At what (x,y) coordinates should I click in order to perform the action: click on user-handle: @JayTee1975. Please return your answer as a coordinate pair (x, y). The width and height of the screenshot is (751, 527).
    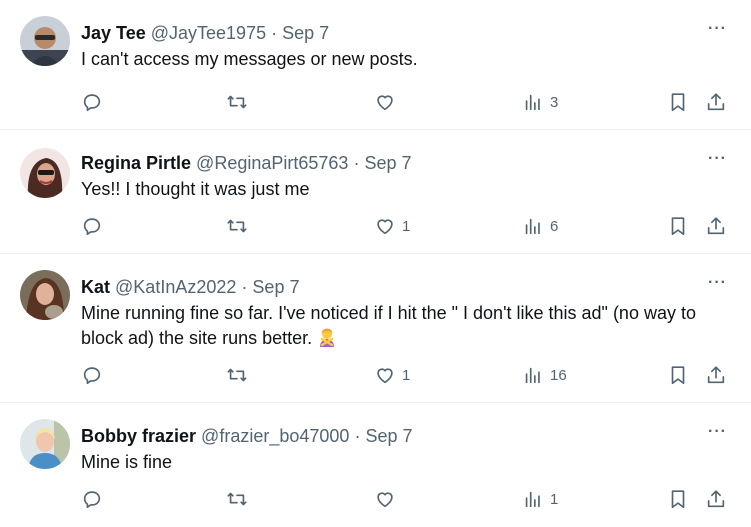
    Looking at the image, I should click on (208, 33).